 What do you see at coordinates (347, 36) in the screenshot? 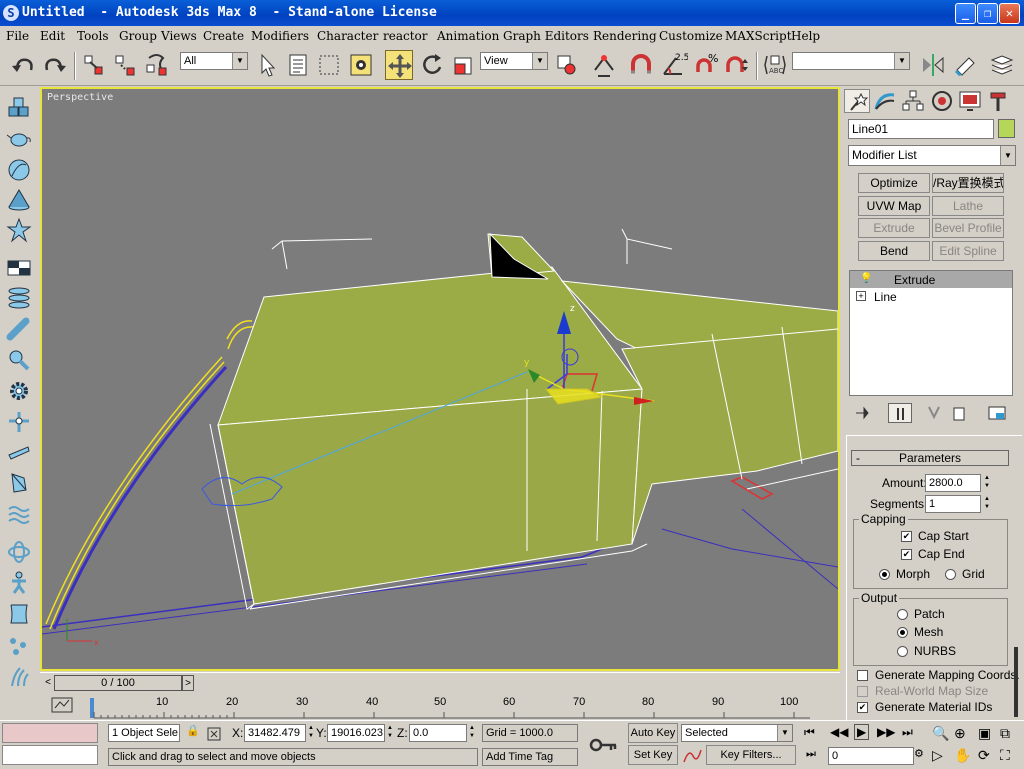
I see `menu-character: Character` at bounding box center [347, 36].